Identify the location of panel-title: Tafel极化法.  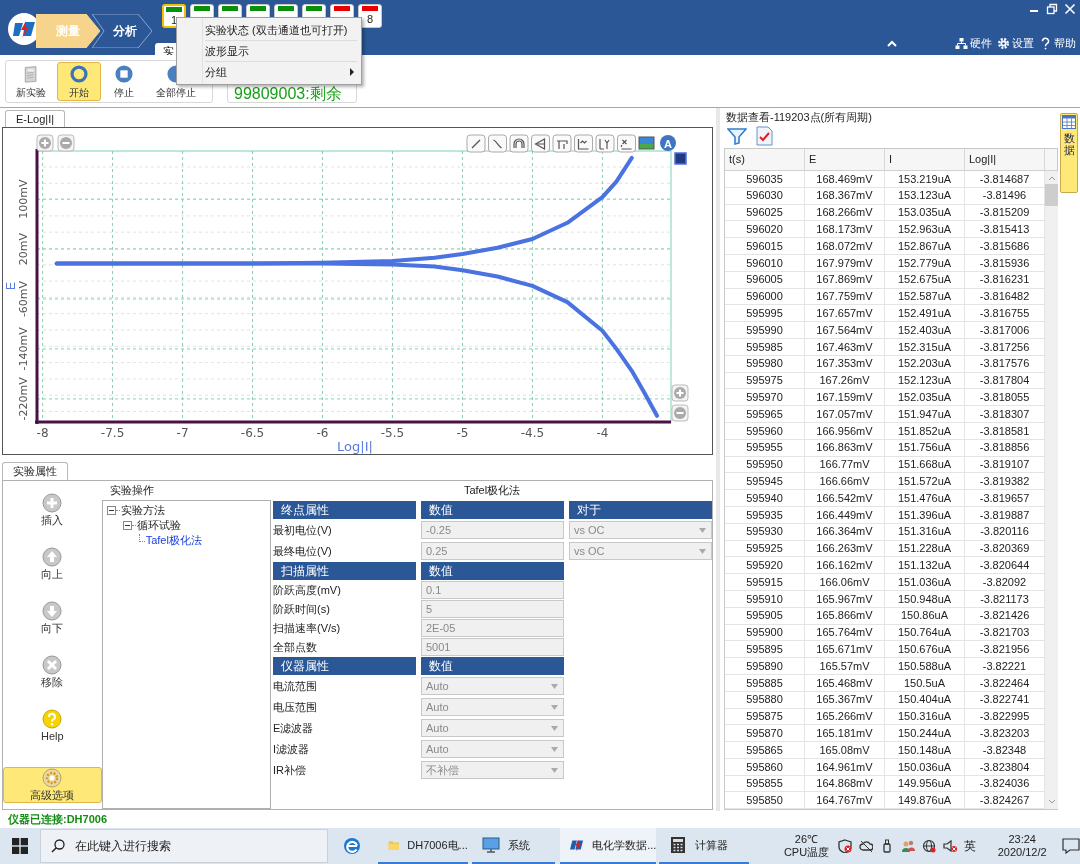
(492, 491).